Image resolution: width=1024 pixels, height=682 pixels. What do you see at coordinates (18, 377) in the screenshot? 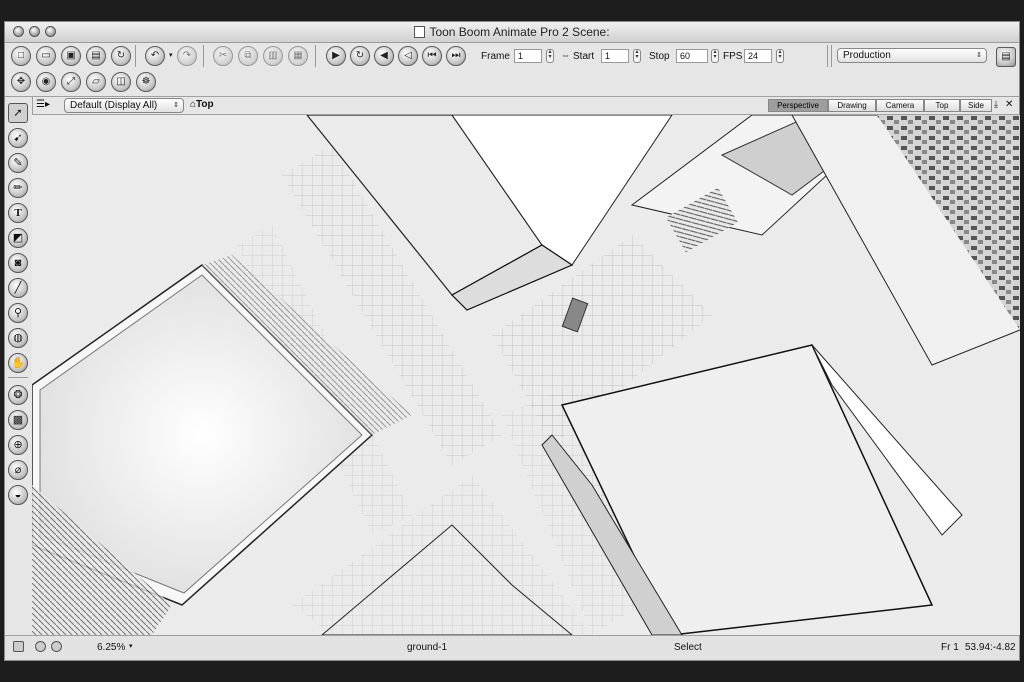
I see `tools-divider` at bounding box center [18, 377].